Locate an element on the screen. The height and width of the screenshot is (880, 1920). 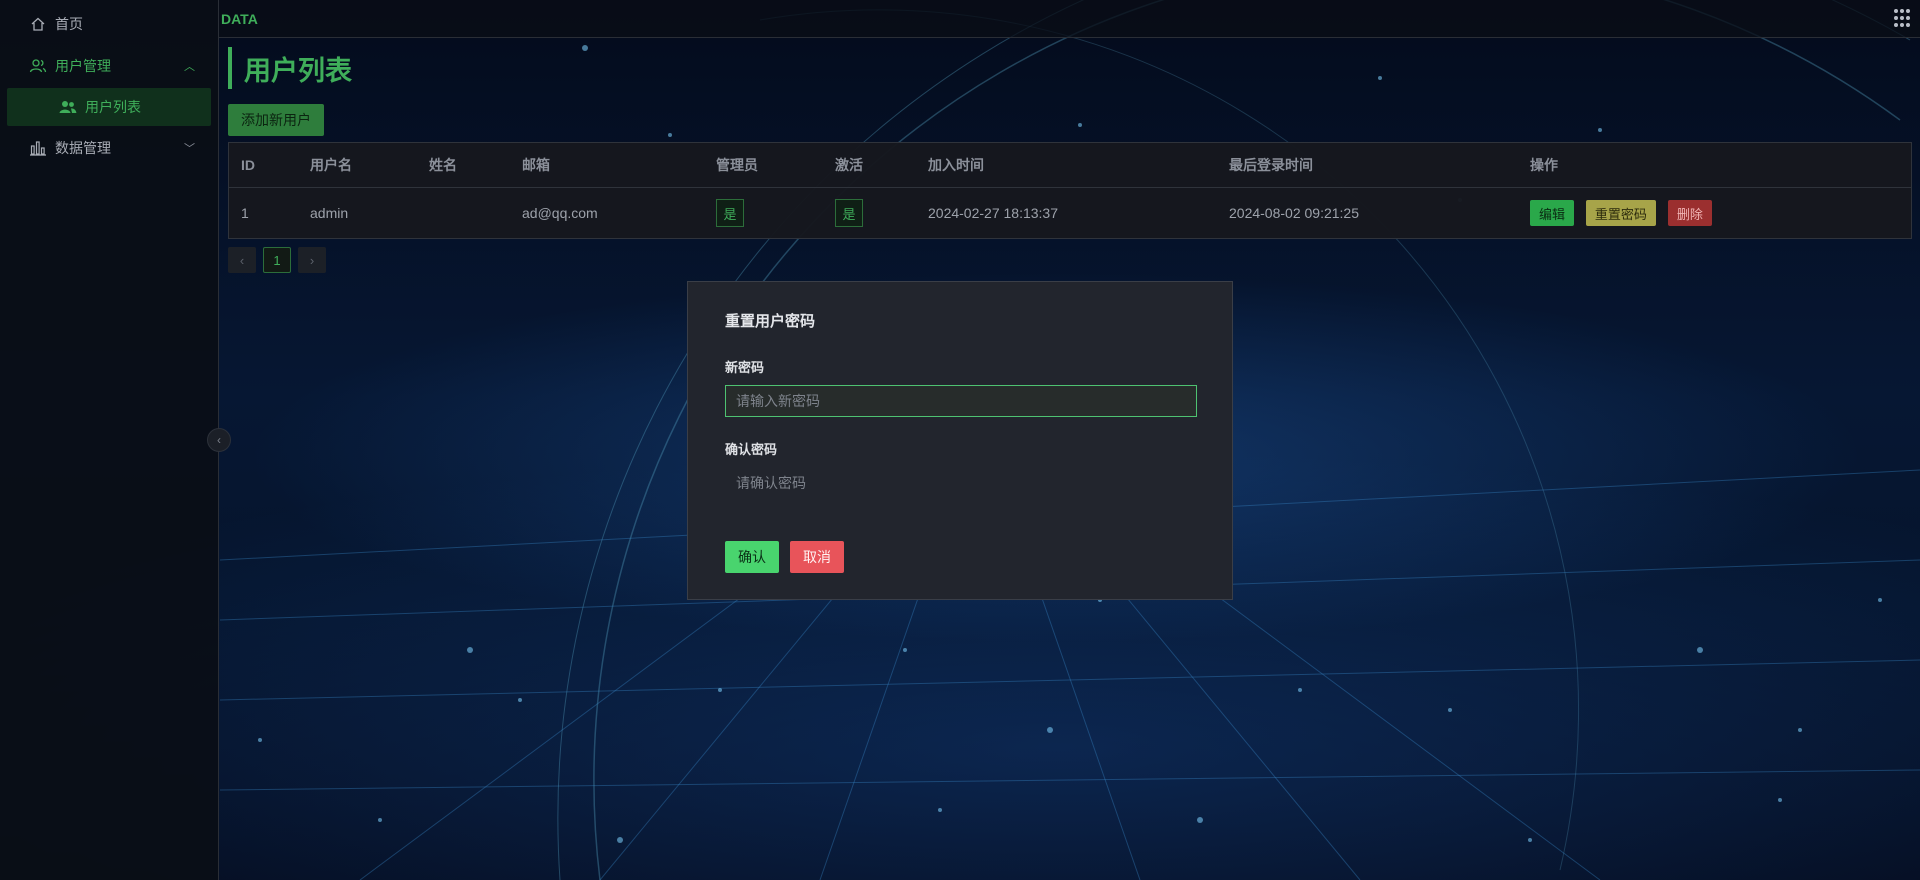
cell-joined: 2024-02-27 18:13:37 is located at coordinates (993, 213).